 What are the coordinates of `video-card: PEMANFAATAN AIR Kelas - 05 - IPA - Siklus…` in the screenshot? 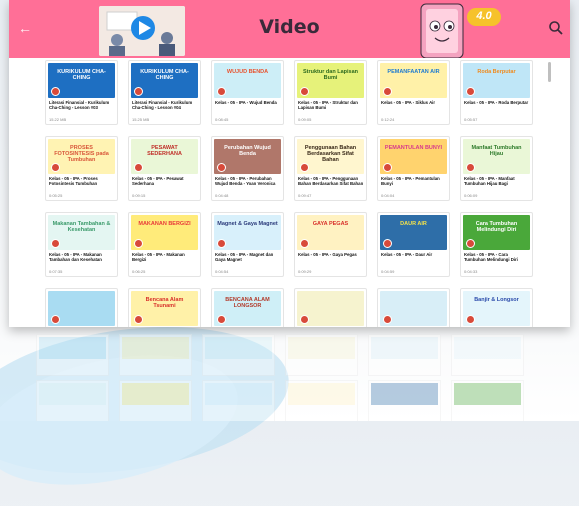 It's located at (413, 92).